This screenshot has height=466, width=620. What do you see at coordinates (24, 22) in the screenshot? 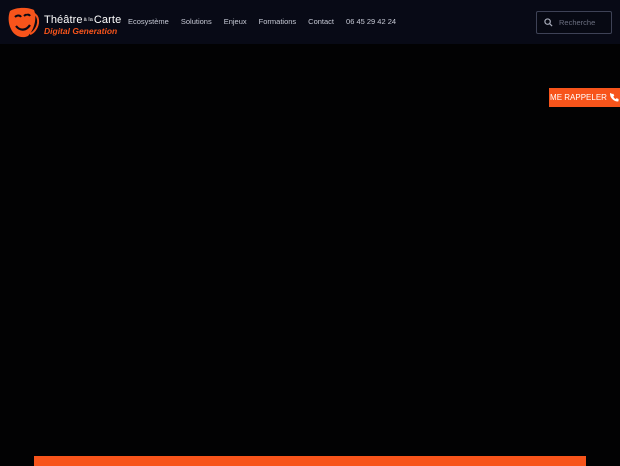
I see `theatre-mask-icon` at bounding box center [24, 22].